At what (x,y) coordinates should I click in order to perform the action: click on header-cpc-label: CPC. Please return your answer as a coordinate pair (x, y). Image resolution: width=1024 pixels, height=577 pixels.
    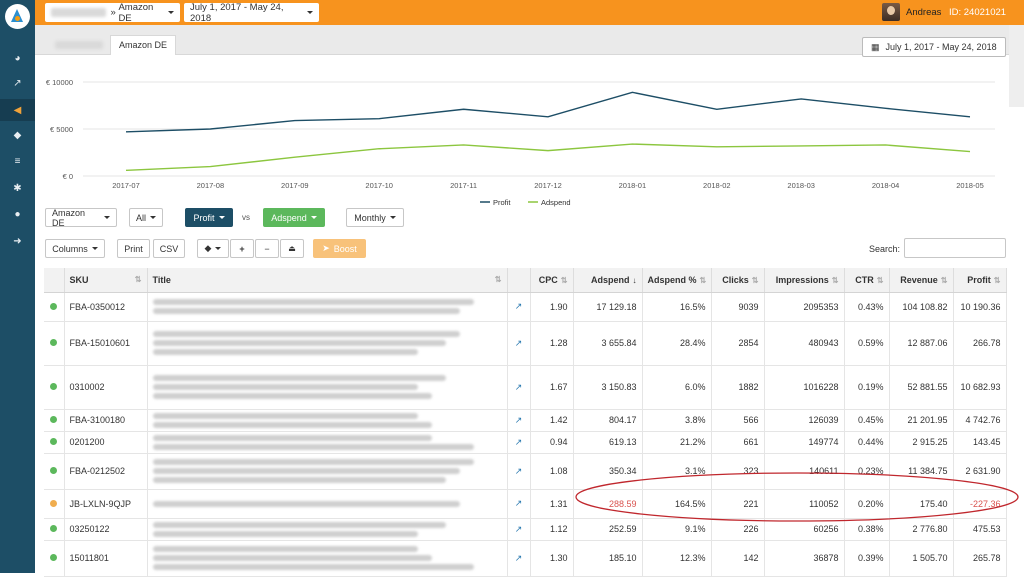
    Looking at the image, I should click on (548, 279).